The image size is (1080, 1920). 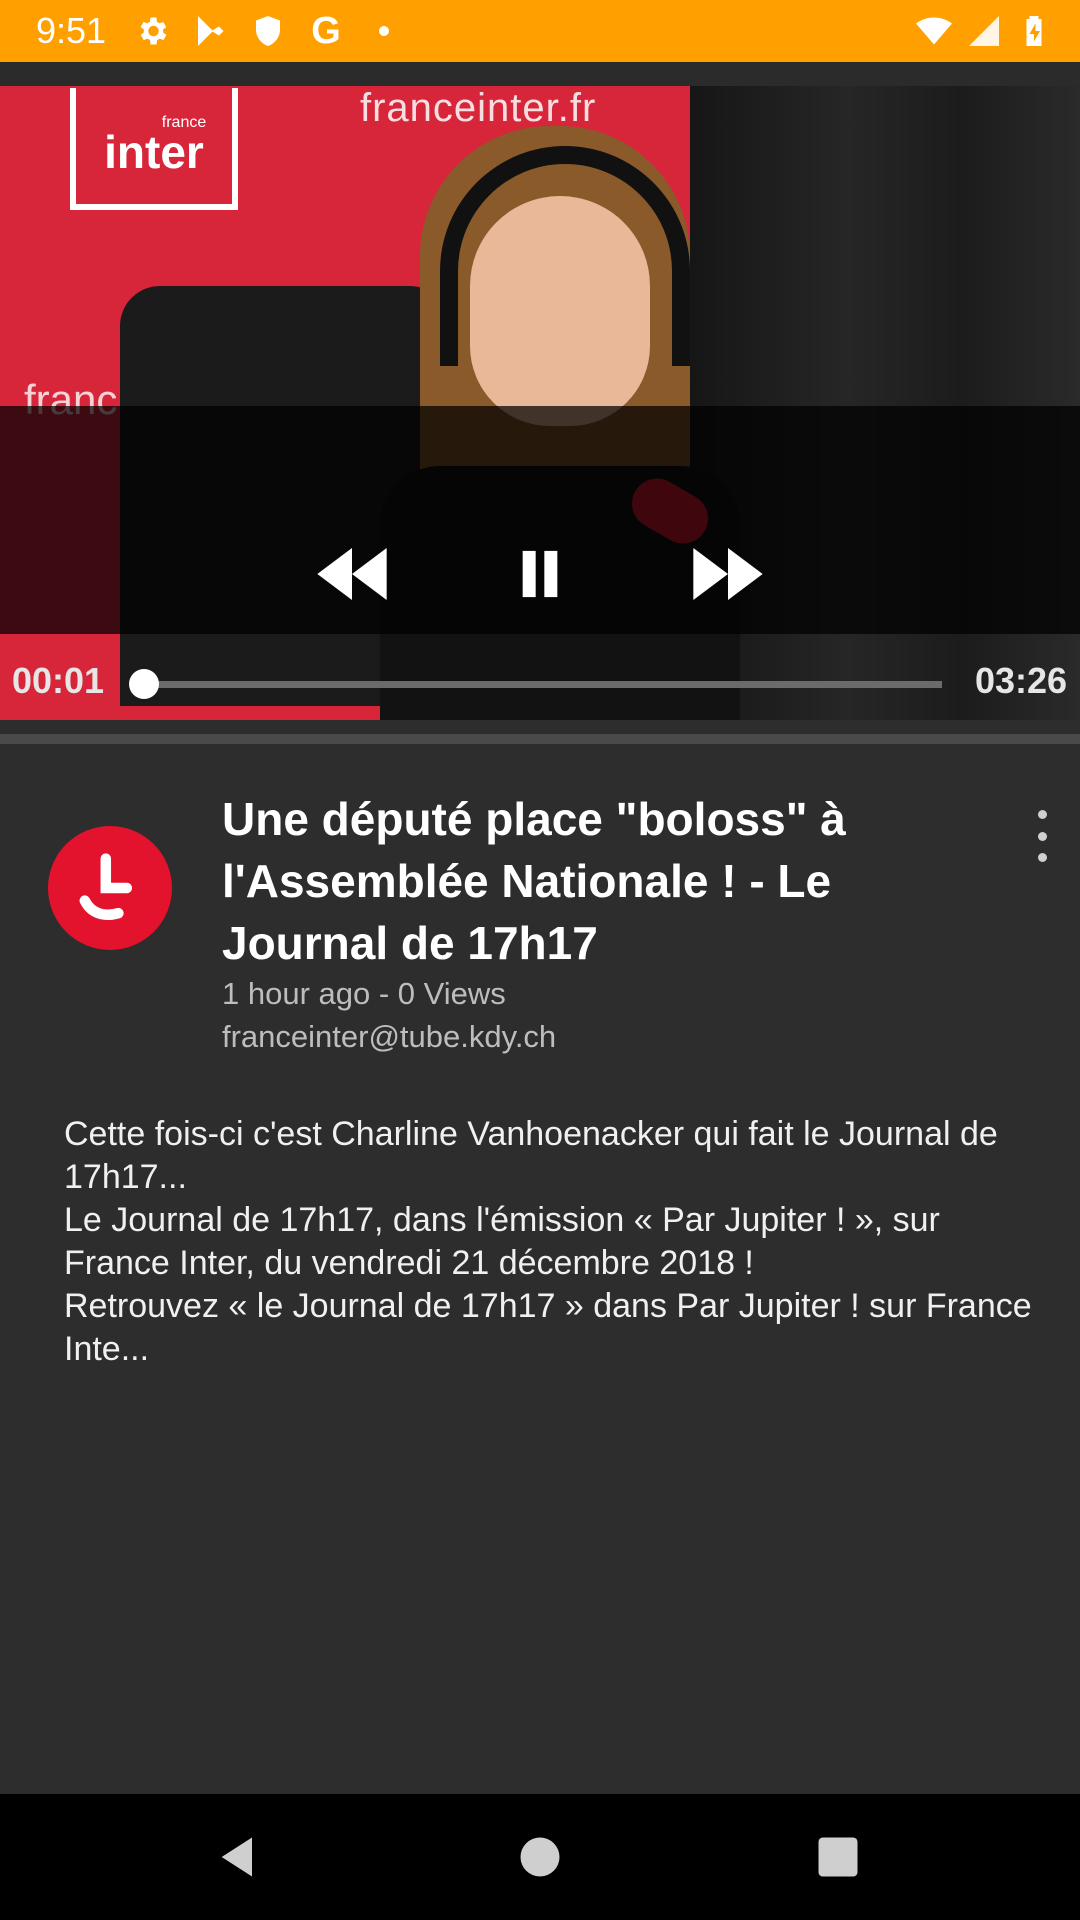 I want to click on pause-icon, so click(x=540, y=574).